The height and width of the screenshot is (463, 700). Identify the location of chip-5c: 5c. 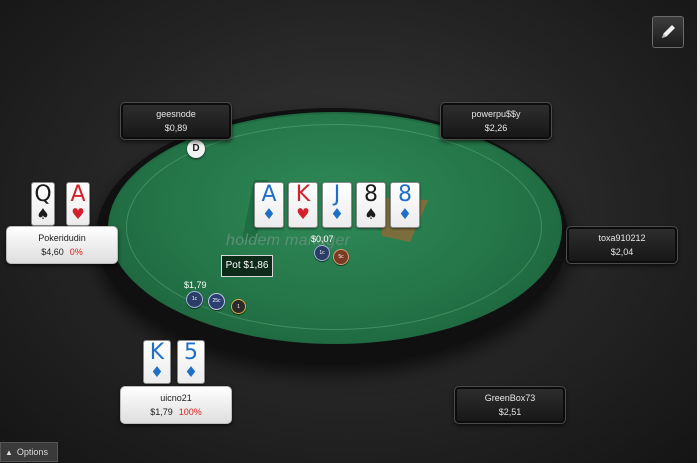
(341, 257).